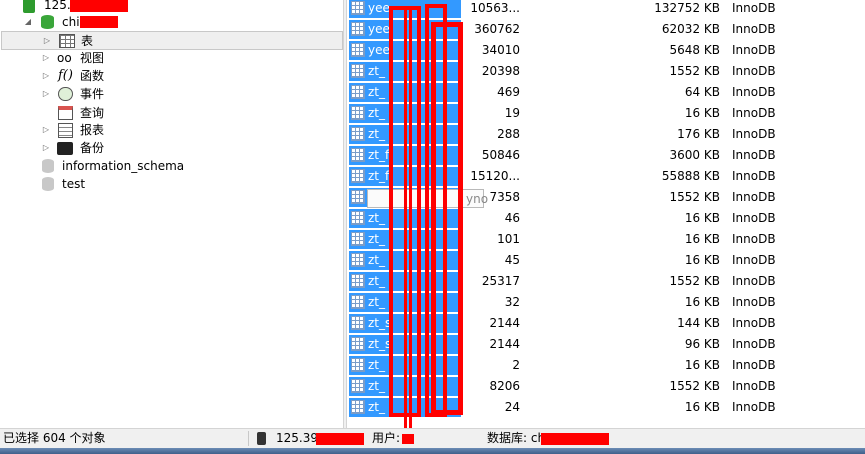 Image resolution: width=865 pixels, height=454 pixels. What do you see at coordinates (508, 92) in the screenshot?
I see `row-count: 469` at bounding box center [508, 92].